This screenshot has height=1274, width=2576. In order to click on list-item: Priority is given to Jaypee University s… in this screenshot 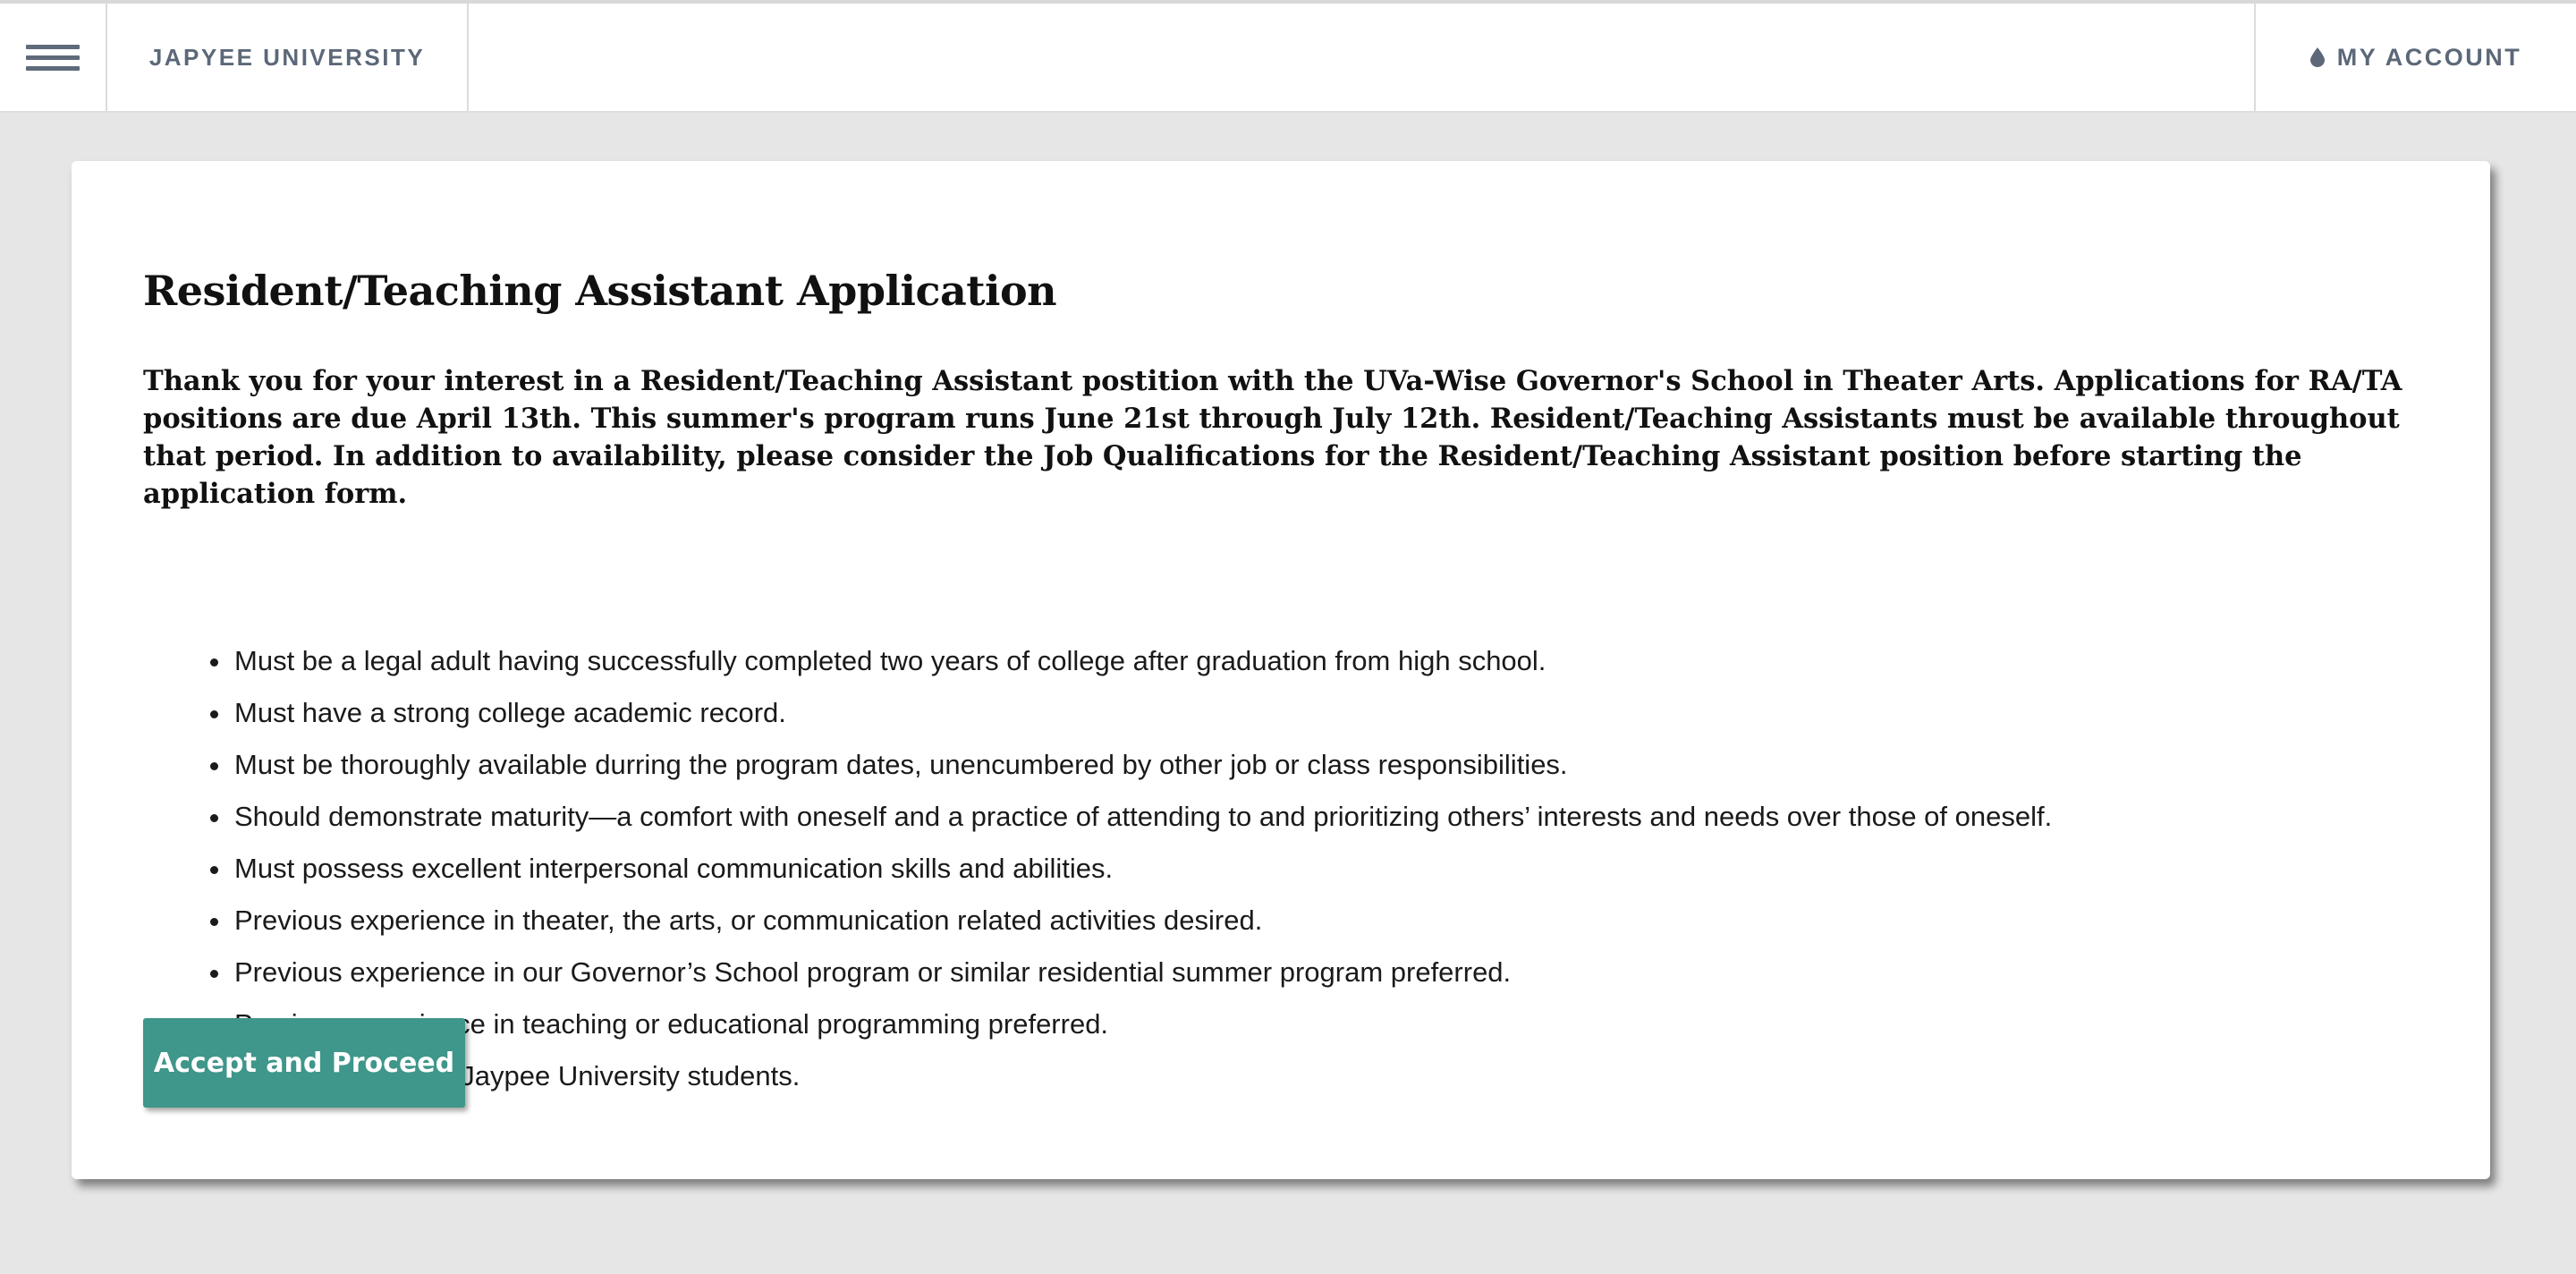, I will do `click(1142, 1076)`.